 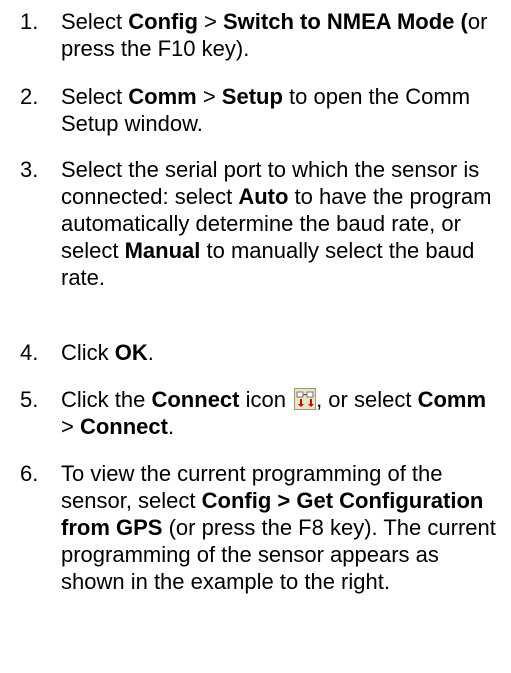 I want to click on step-number: 5., so click(x=29, y=399).